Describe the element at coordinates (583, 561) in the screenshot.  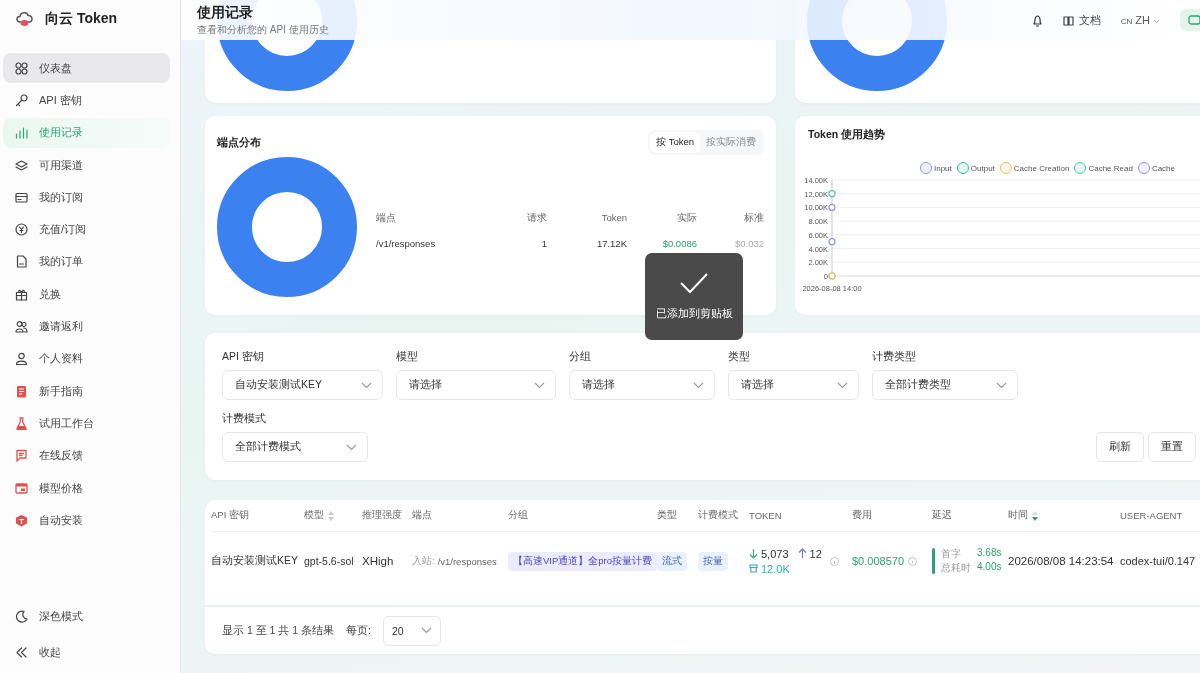
I see `group-tag: 【高速VIP通道】全pro按量计费` at that location.